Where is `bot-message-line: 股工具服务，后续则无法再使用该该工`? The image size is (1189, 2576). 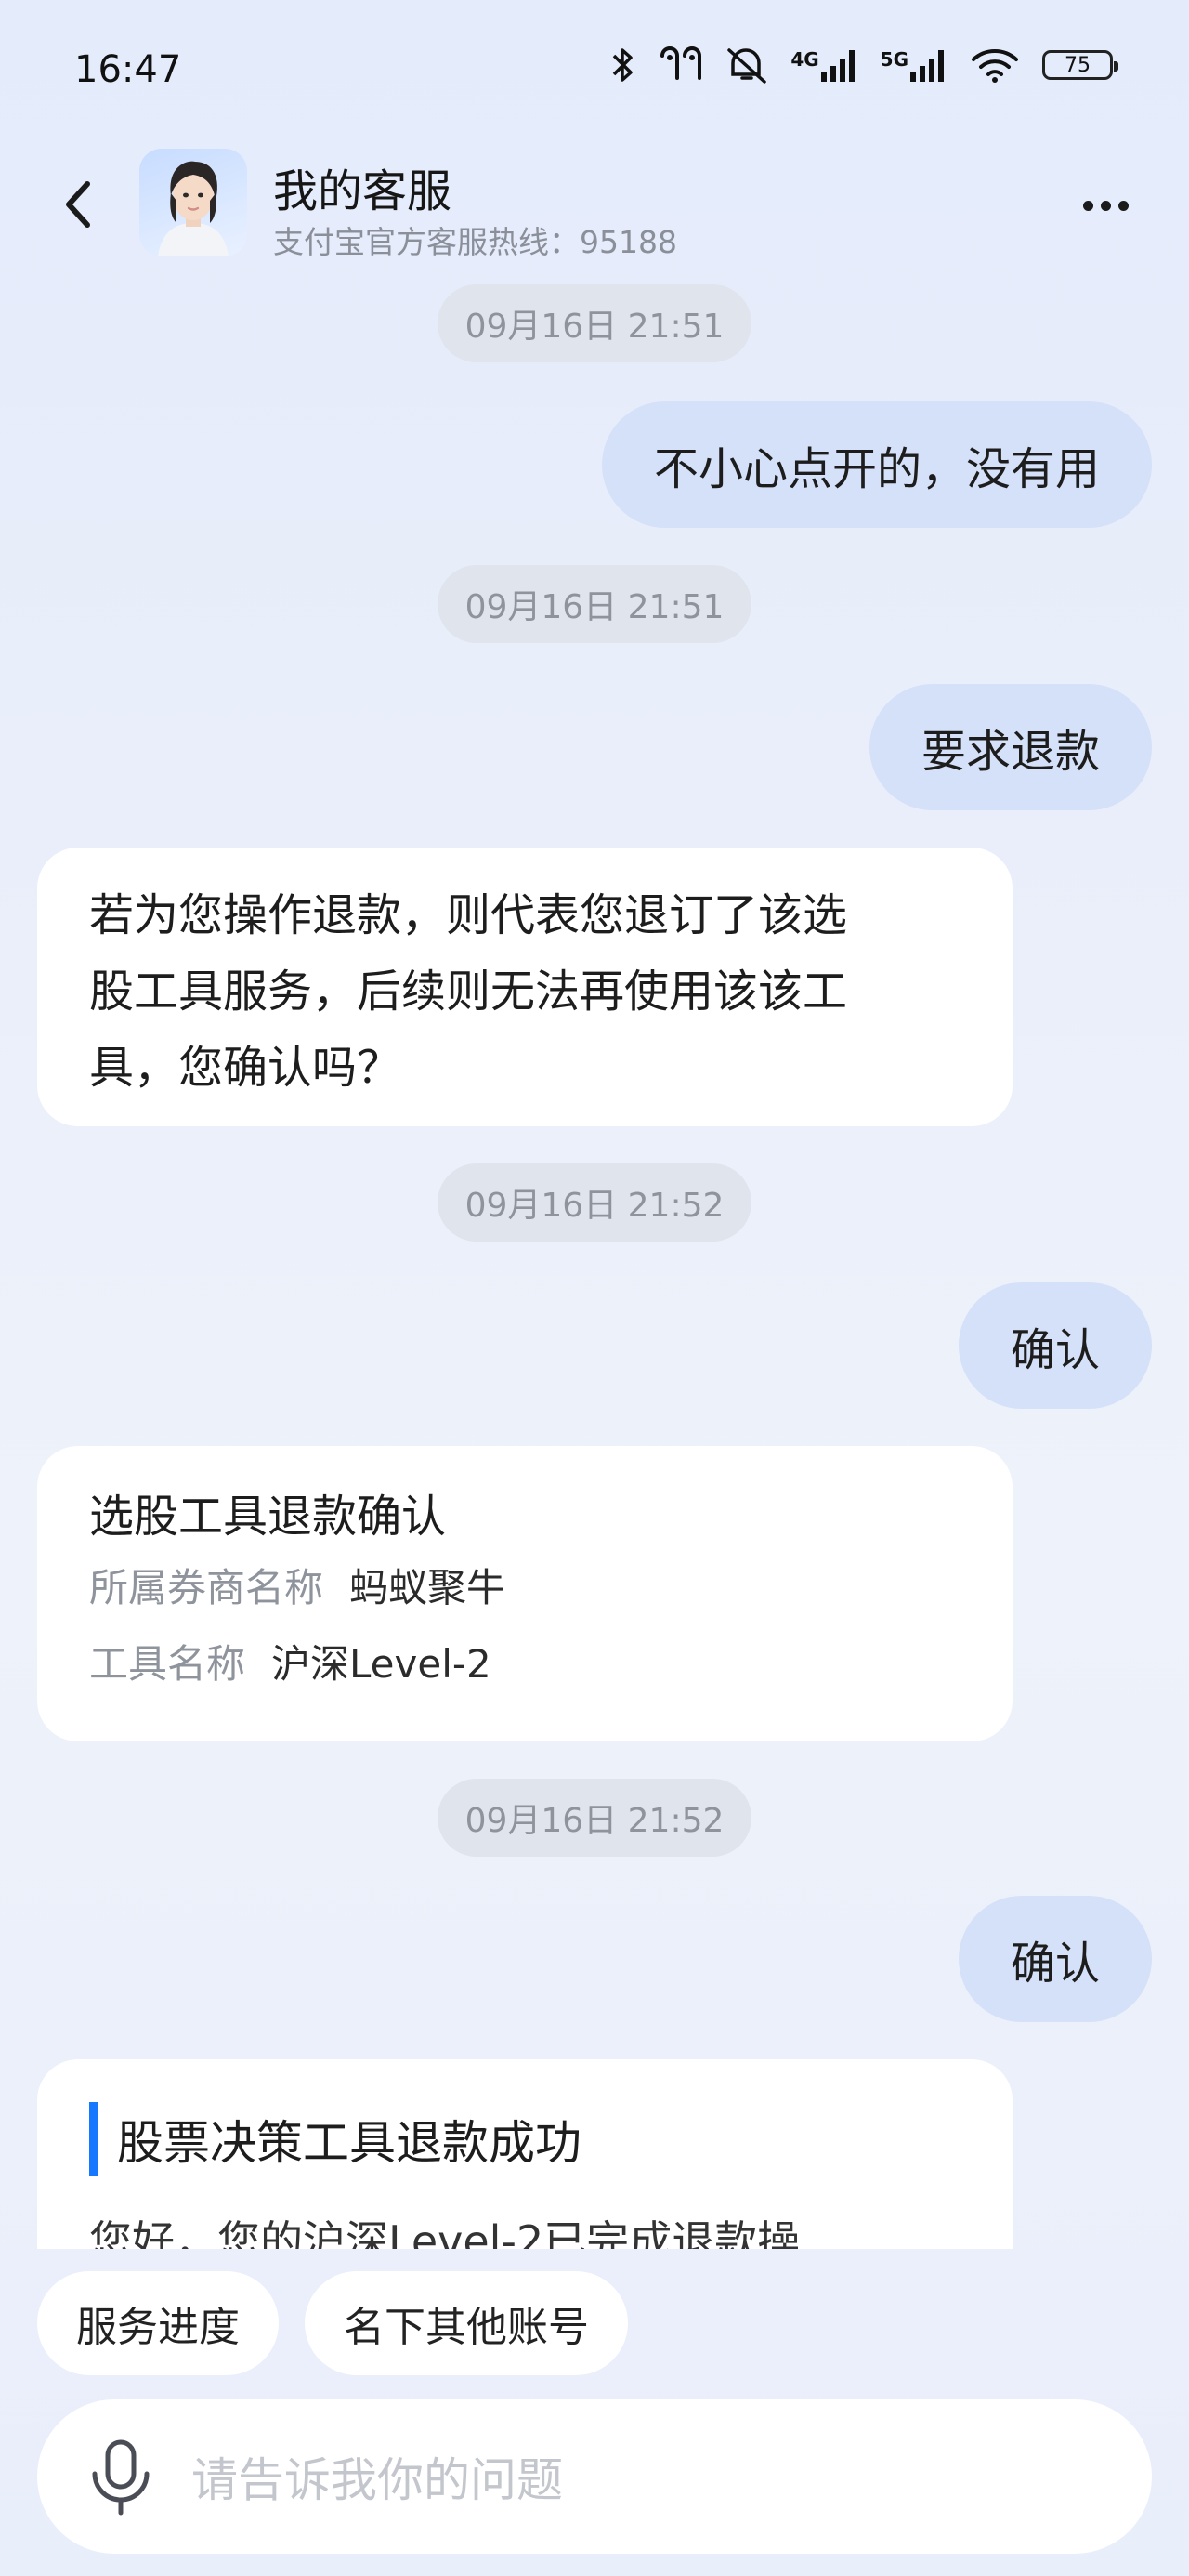
bot-message-line: 股工具服务，后续则无法再使用该该工 is located at coordinates (469, 992).